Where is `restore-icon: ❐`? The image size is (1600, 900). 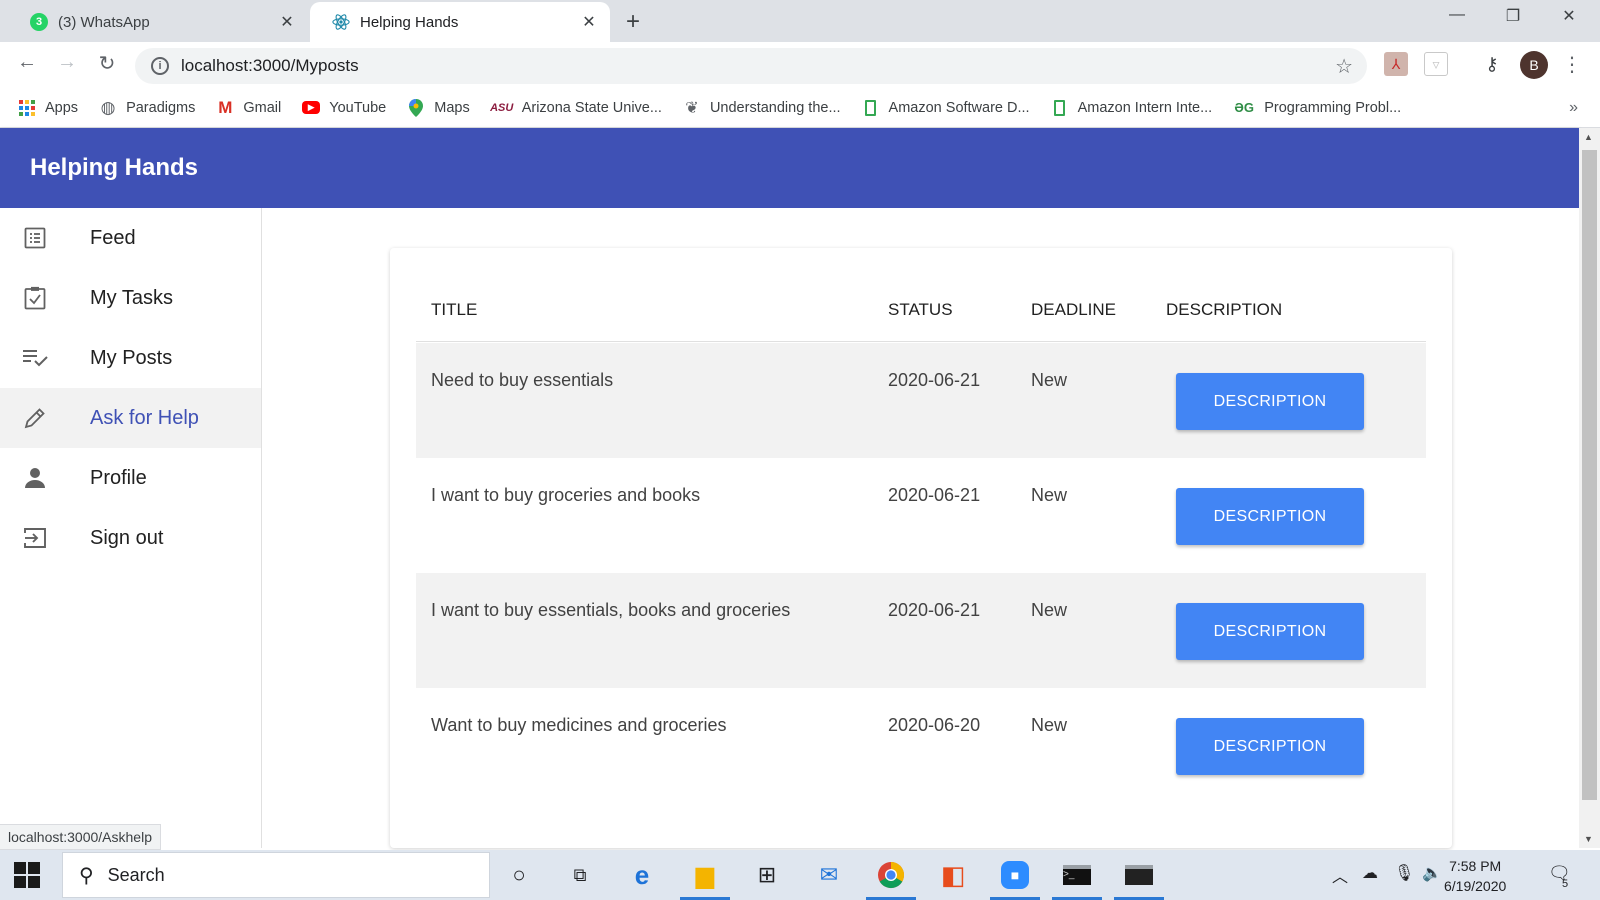 restore-icon: ❐ is located at coordinates (1513, 16).